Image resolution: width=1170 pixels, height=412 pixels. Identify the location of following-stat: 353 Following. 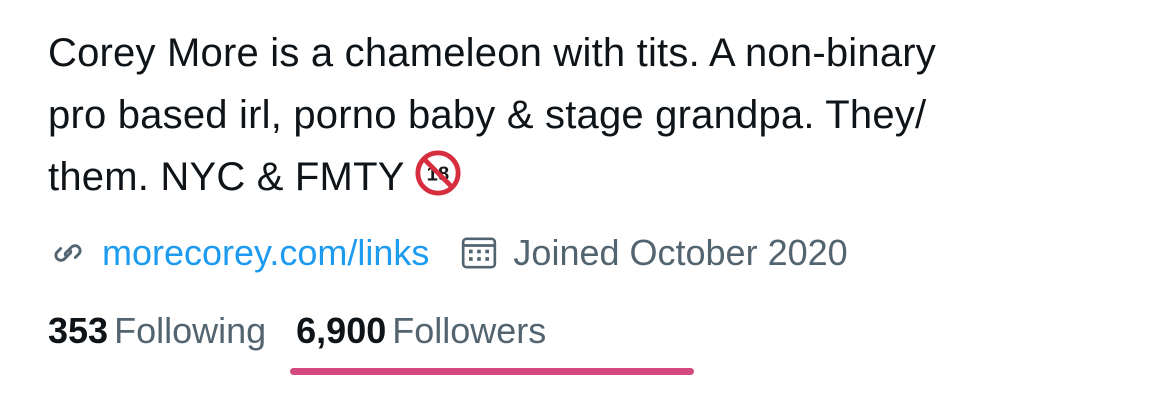
(157, 331).